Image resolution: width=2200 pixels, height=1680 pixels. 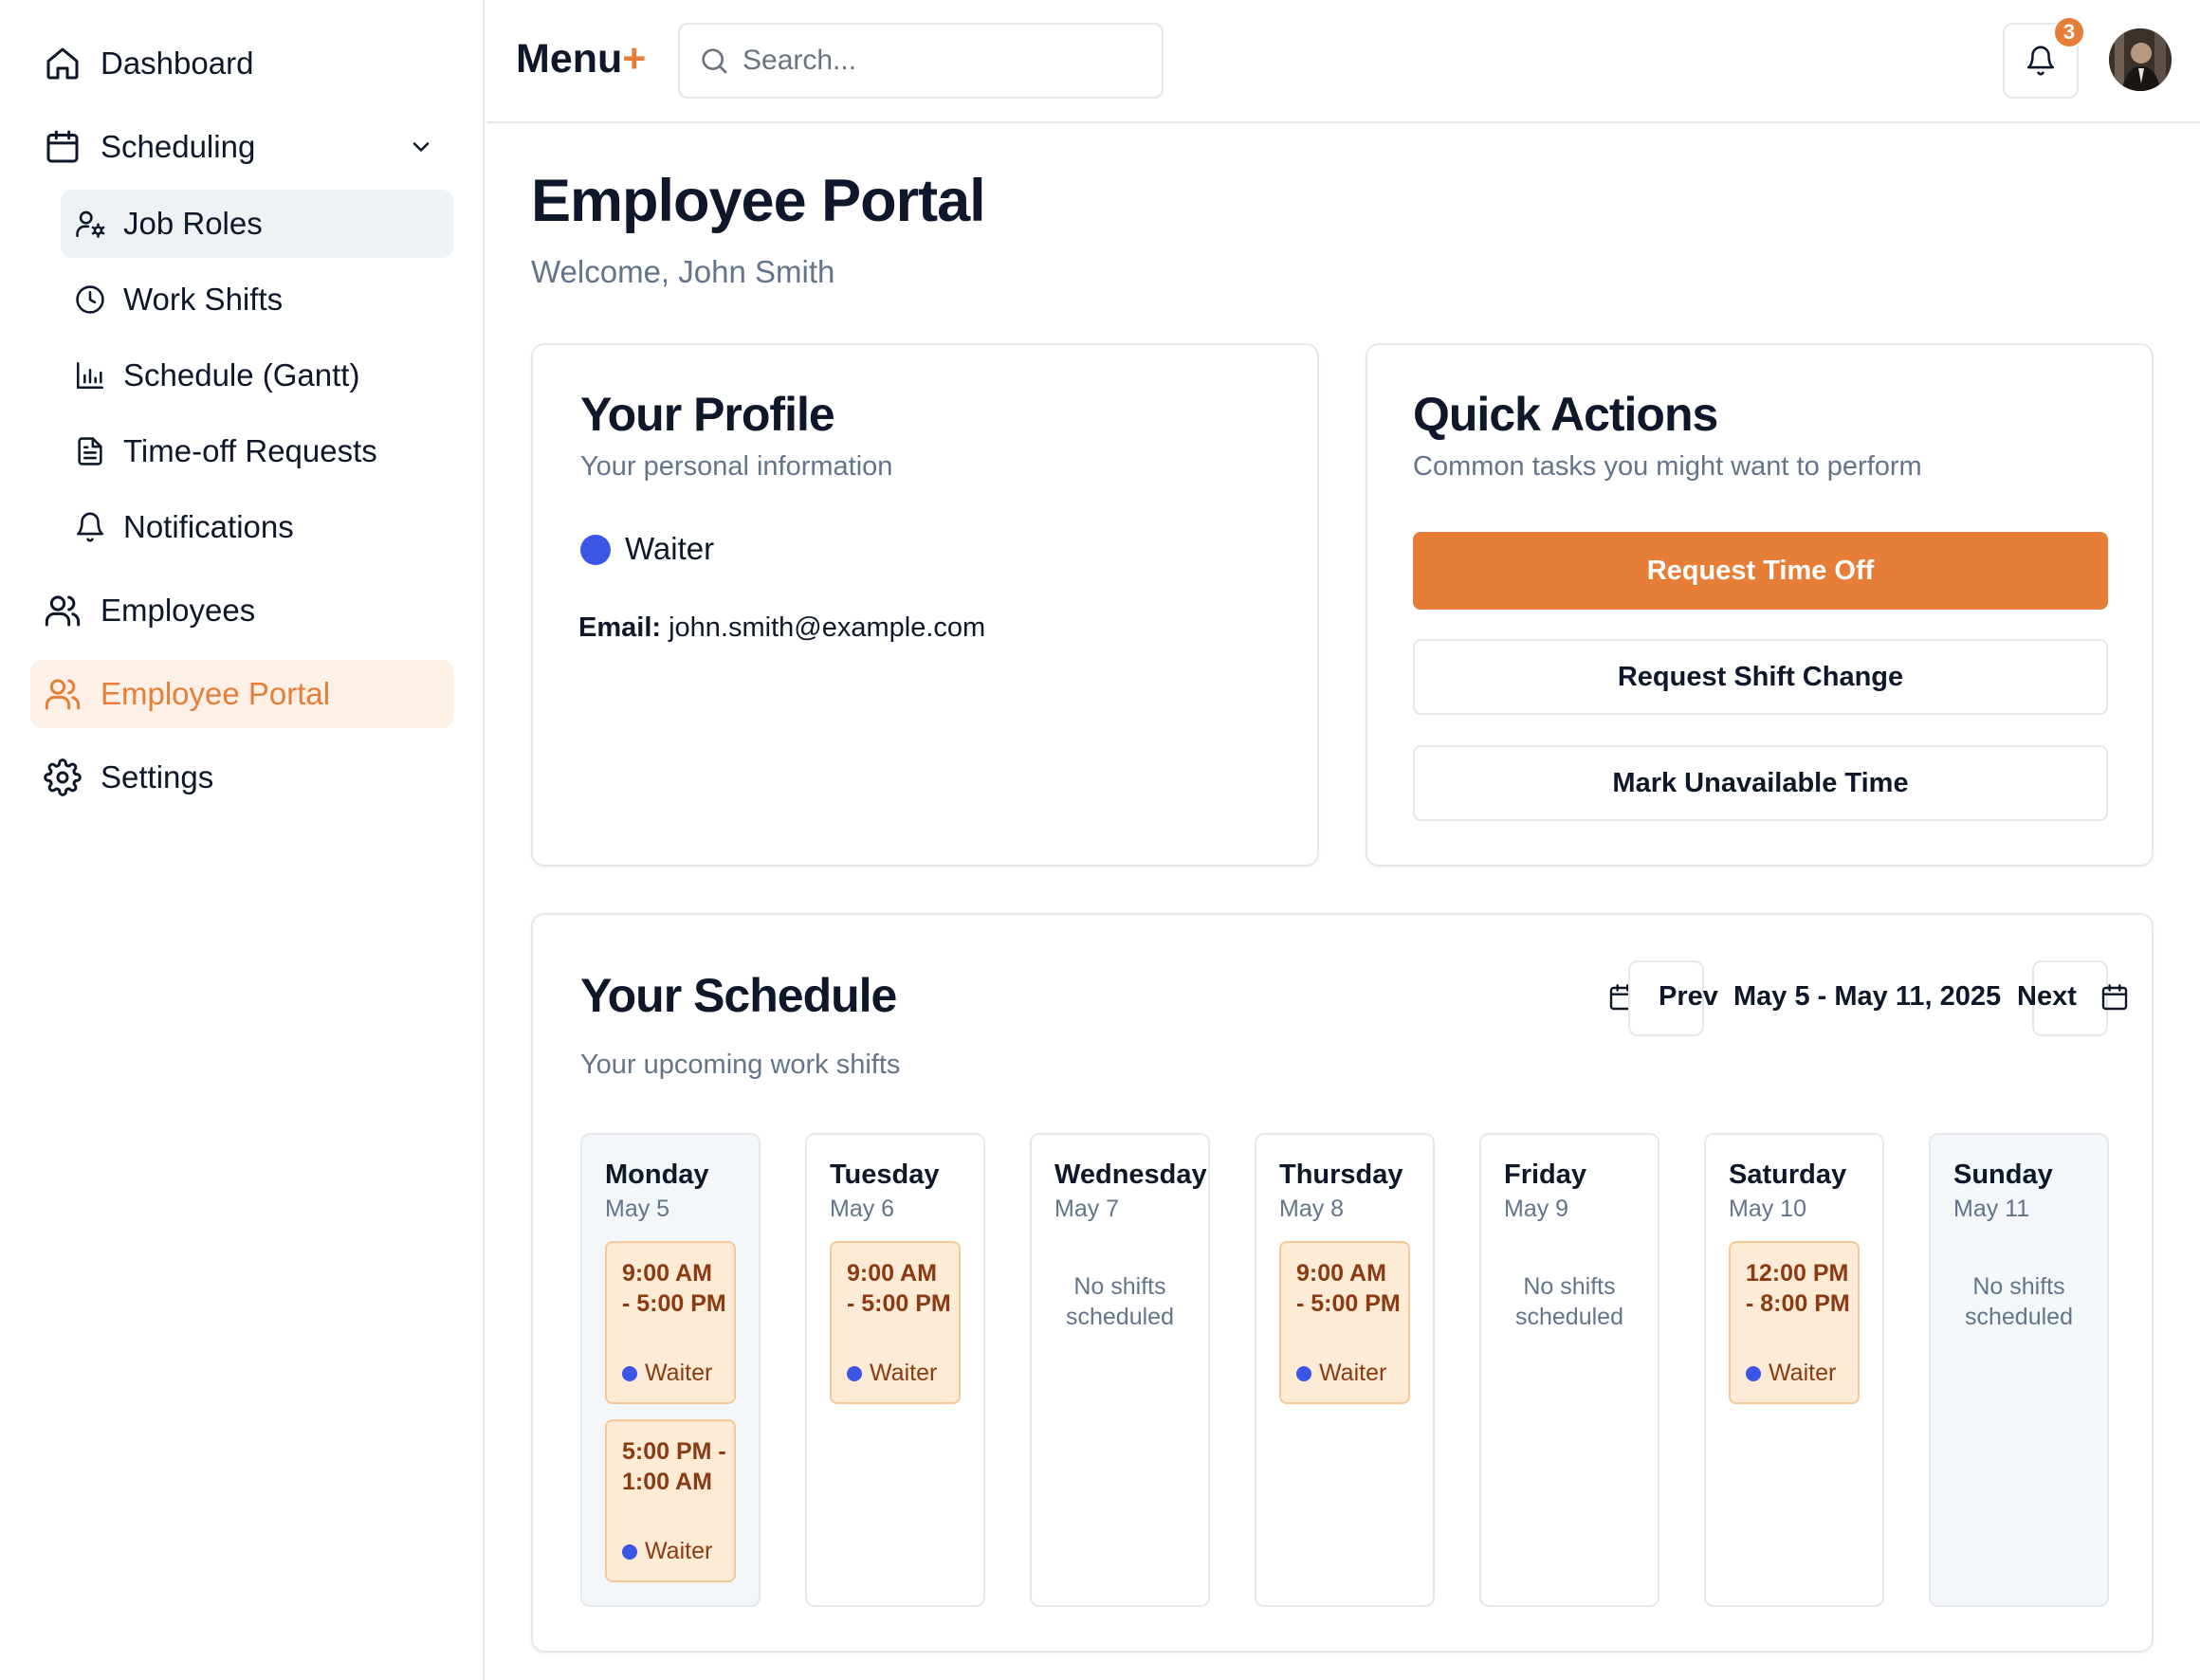 I want to click on sidebar-item-time-off-requests: Time-off Requests, so click(x=257, y=451).